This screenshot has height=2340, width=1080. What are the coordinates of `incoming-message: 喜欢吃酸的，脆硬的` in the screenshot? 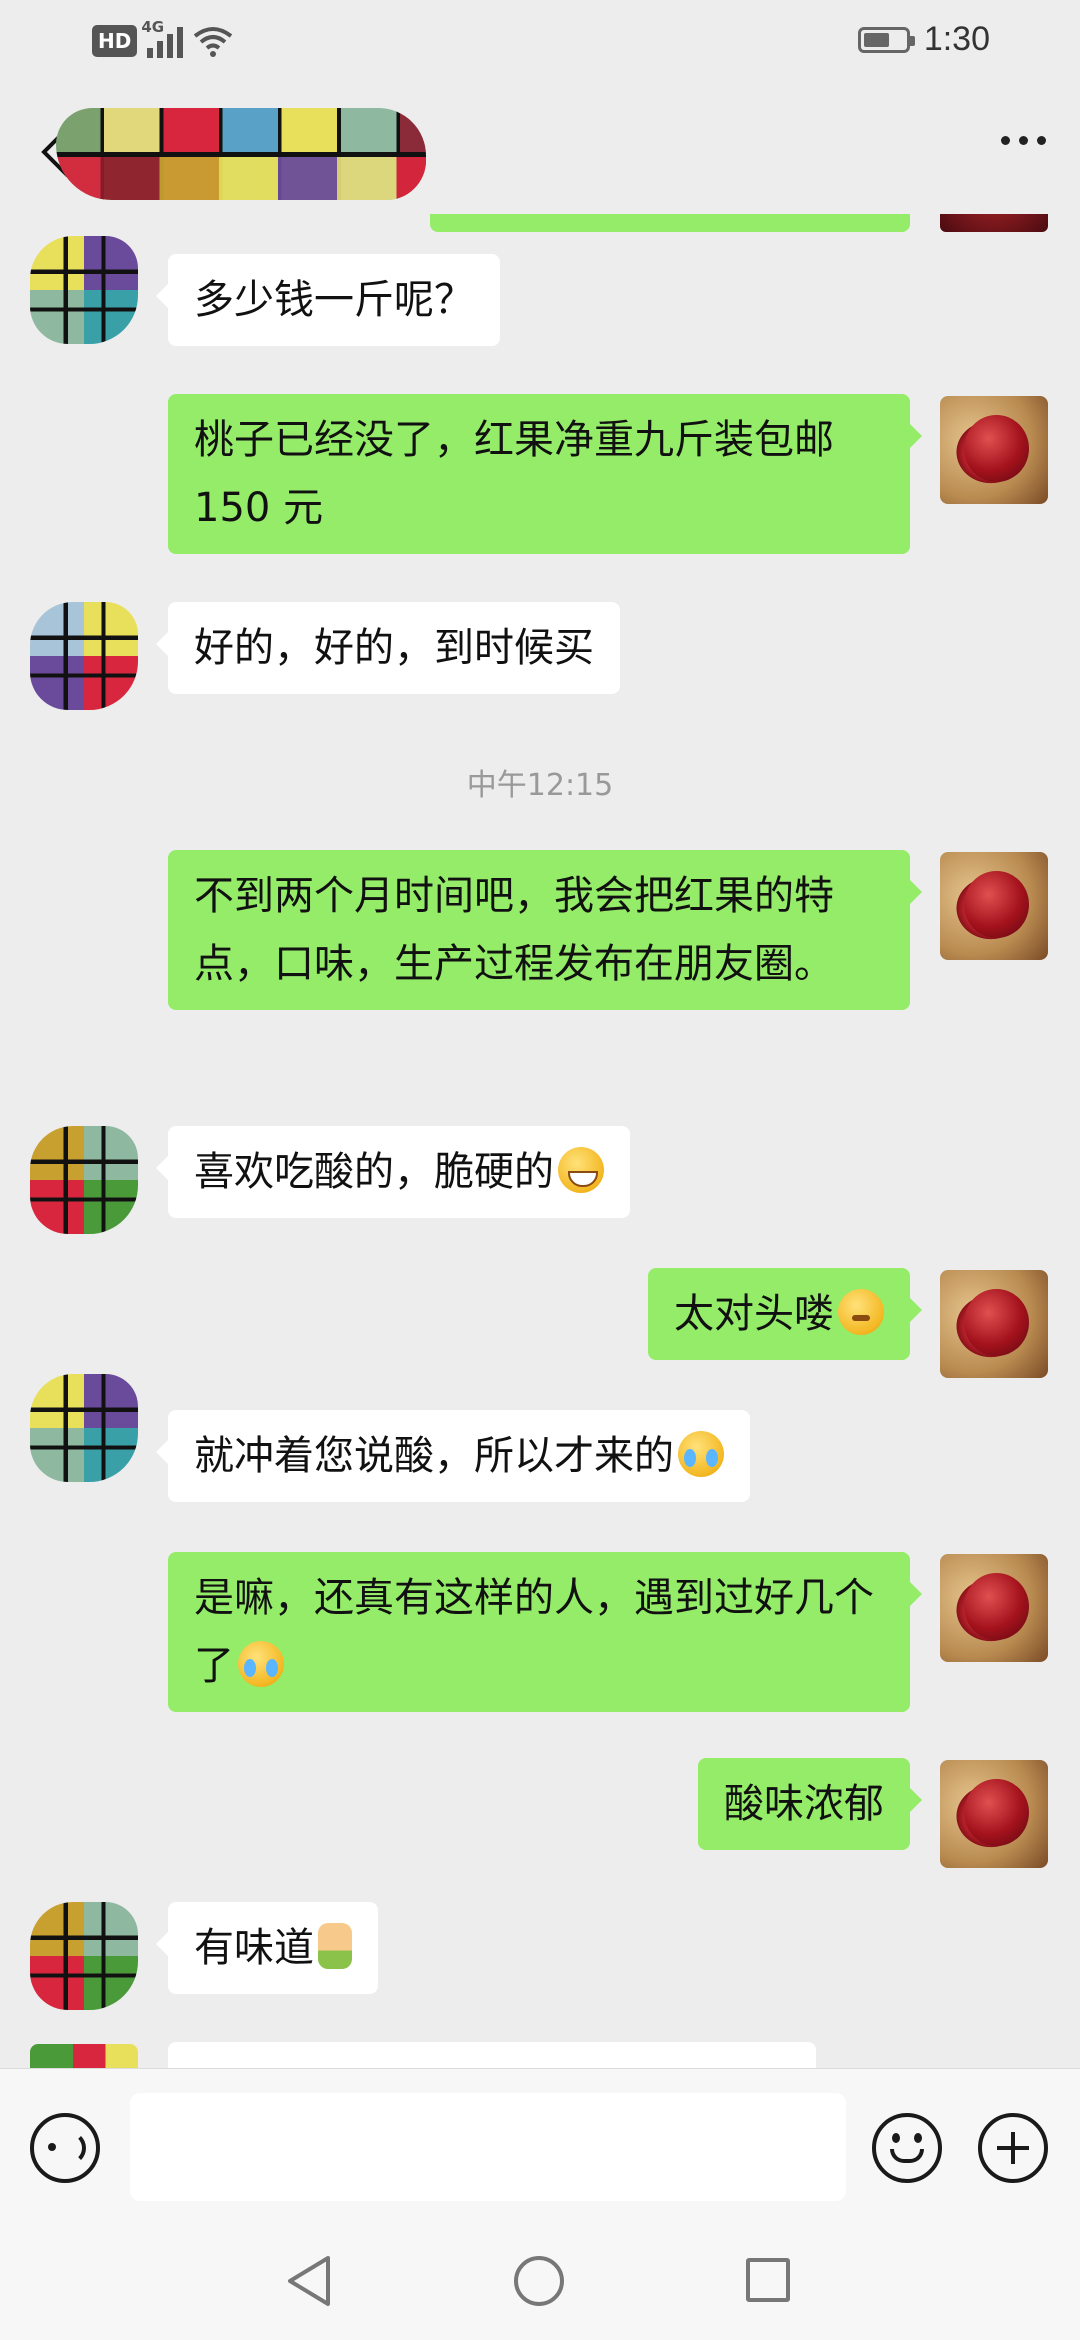 It's located at (393, 1172).